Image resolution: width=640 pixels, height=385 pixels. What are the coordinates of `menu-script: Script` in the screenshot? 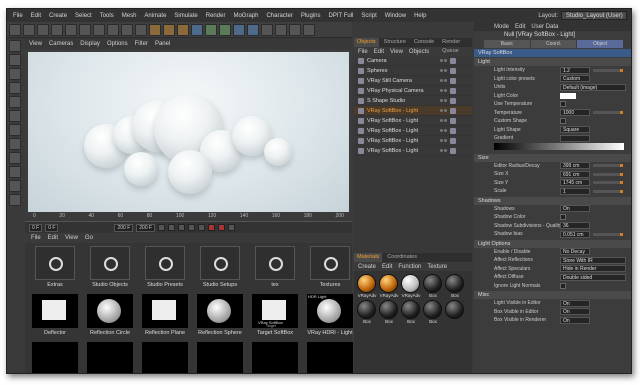 It's located at (368, 16).